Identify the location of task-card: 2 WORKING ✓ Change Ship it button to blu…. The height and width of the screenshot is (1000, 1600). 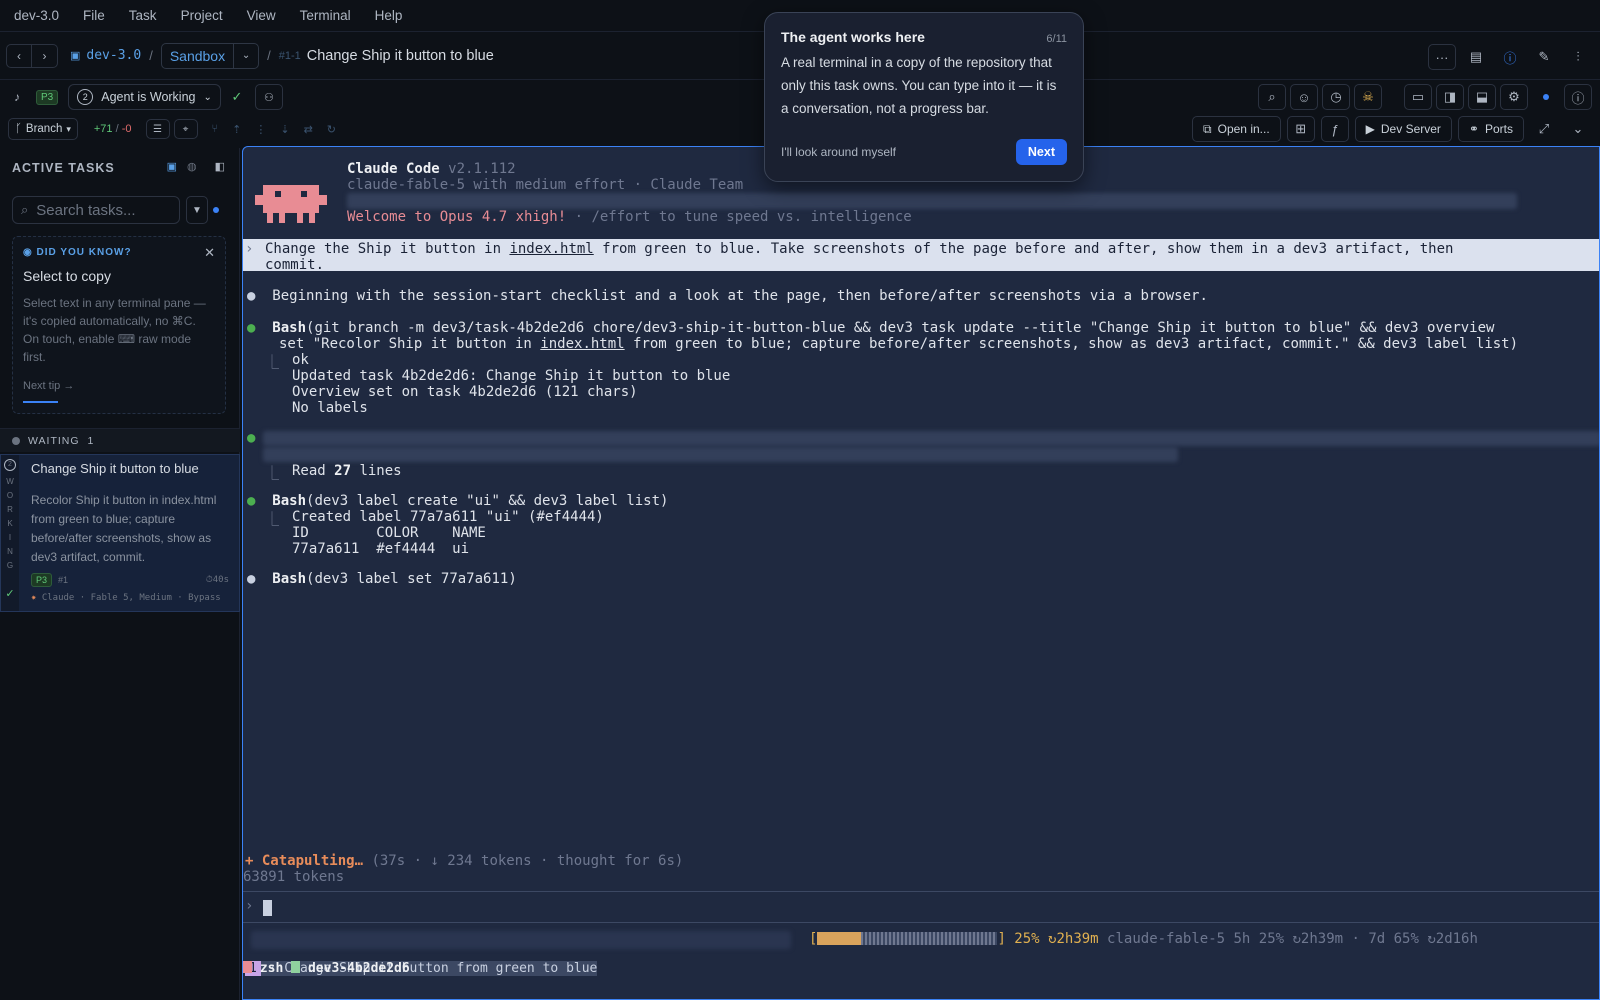
(120, 533).